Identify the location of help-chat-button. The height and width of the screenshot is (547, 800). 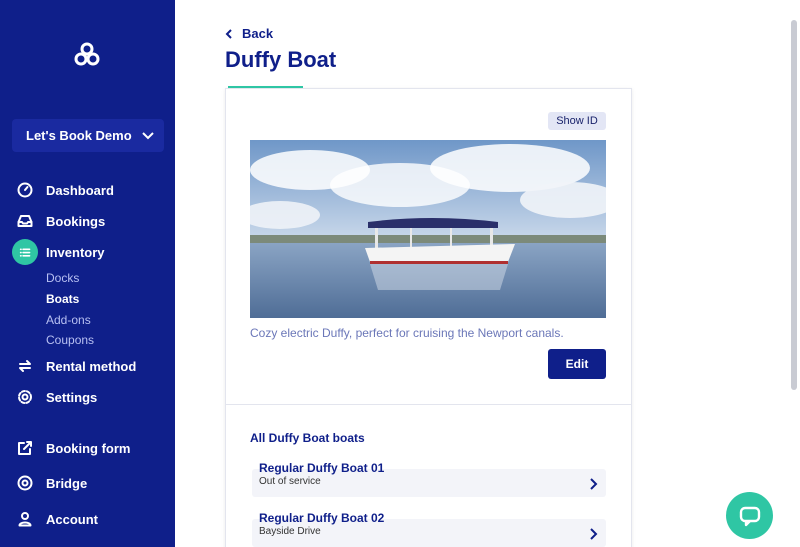
(749, 515).